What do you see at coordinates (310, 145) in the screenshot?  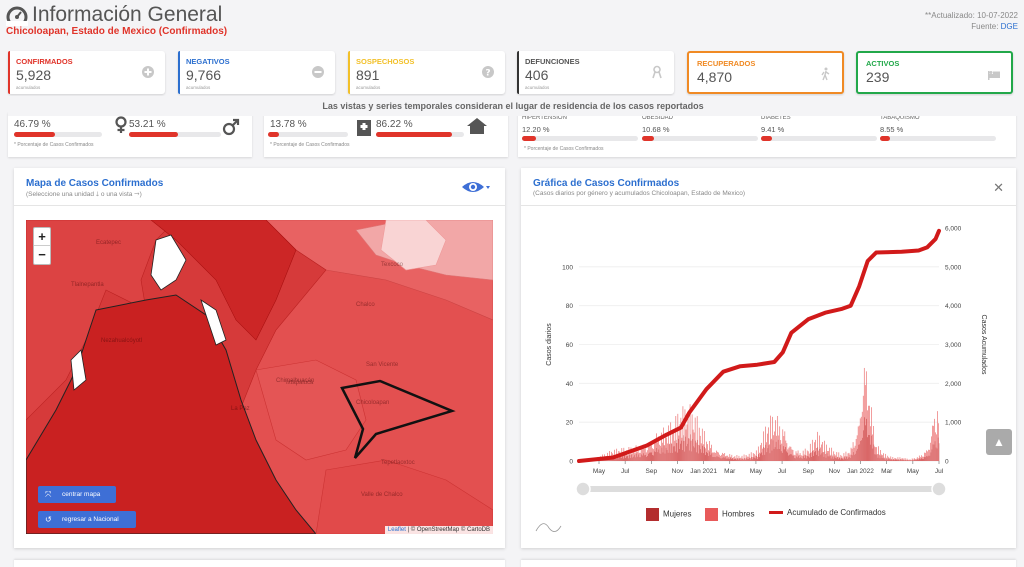 I see `care-footnote: * Porcentaje de Casos Confirmados` at bounding box center [310, 145].